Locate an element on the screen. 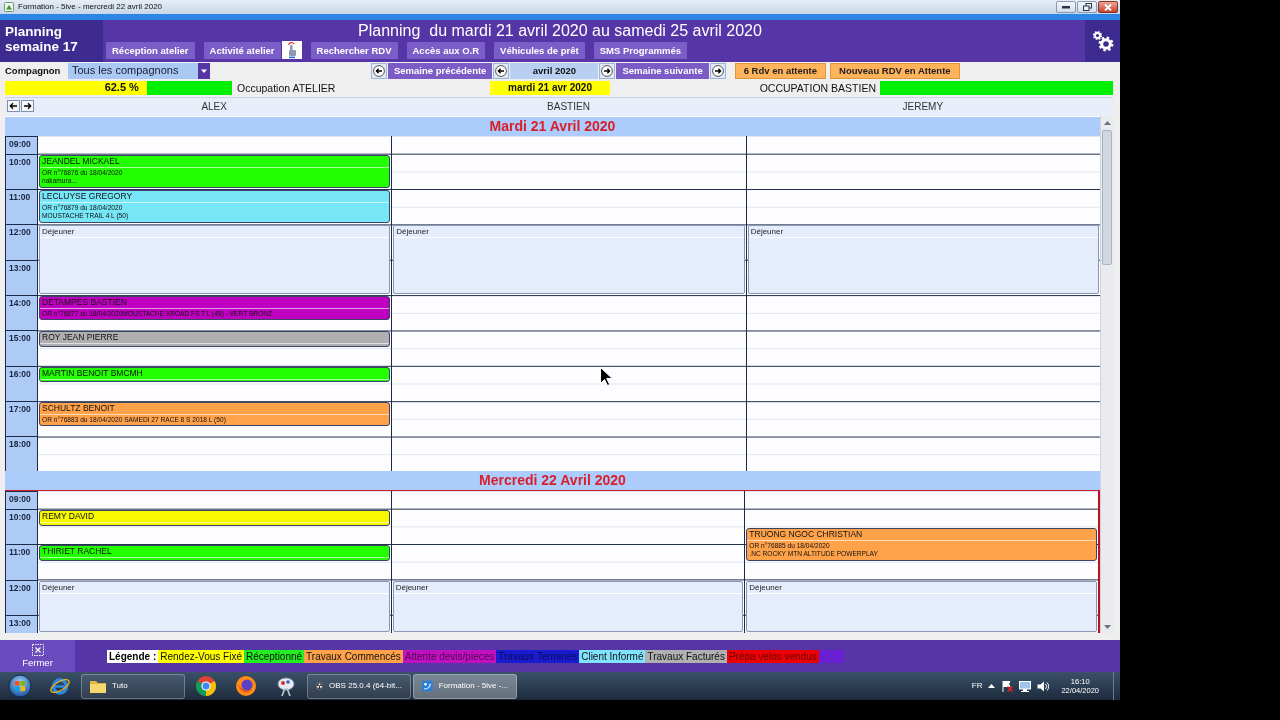  previous-week-button: Semaine précédente is located at coordinates (440, 71).